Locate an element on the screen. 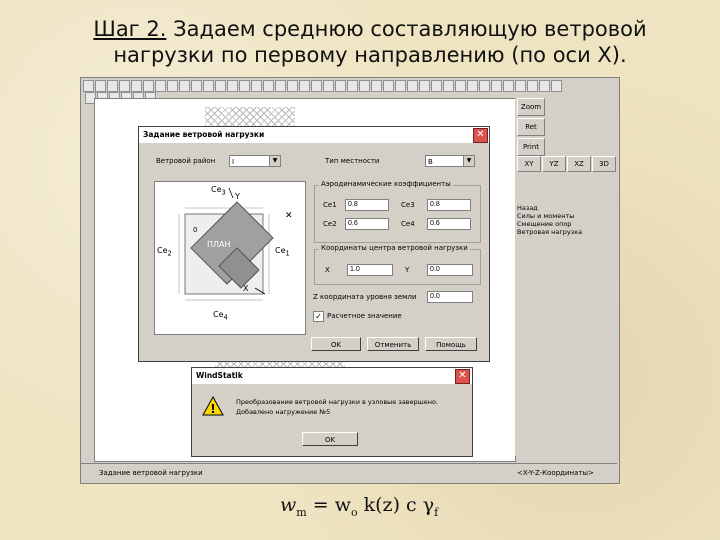  print-button: Print is located at coordinates (531, 147).